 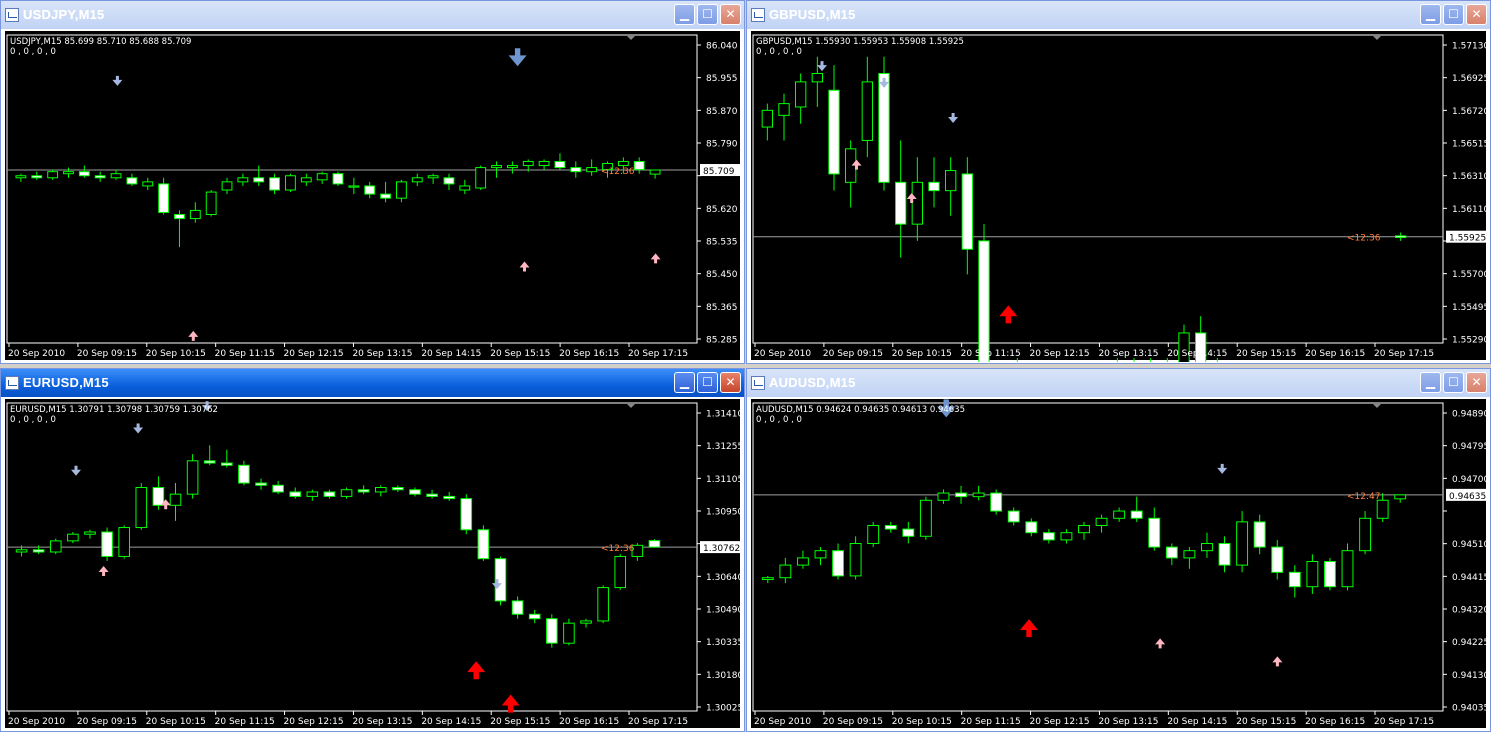 I want to click on chart-window-icon, so click(x=758, y=15).